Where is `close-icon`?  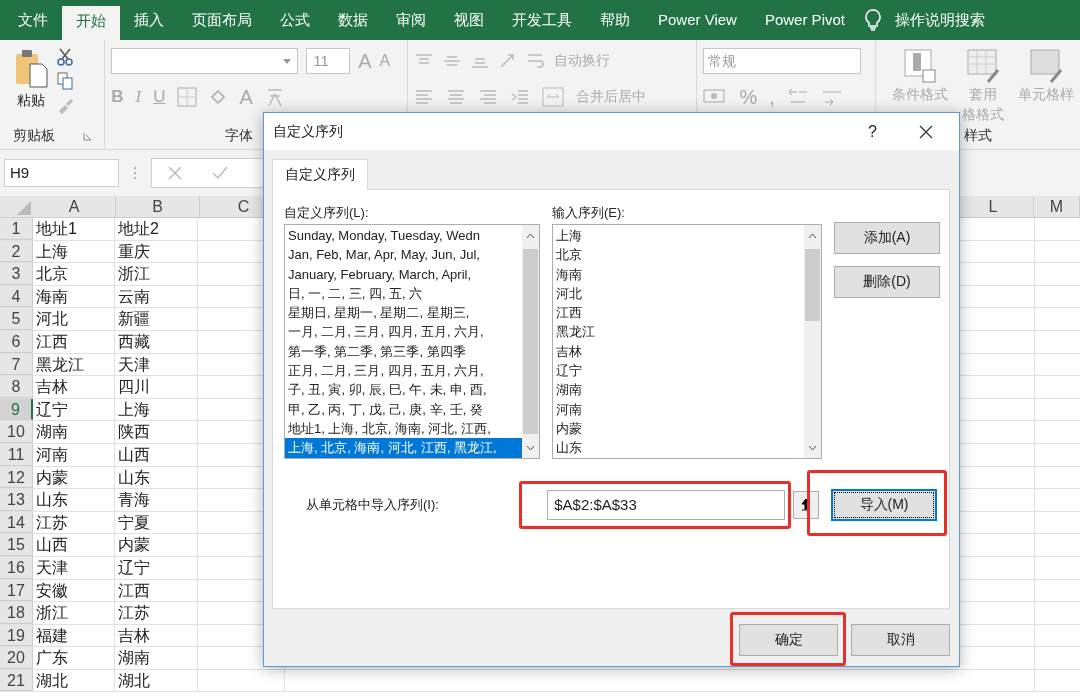
close-icon is located at coordinates (926, 131).